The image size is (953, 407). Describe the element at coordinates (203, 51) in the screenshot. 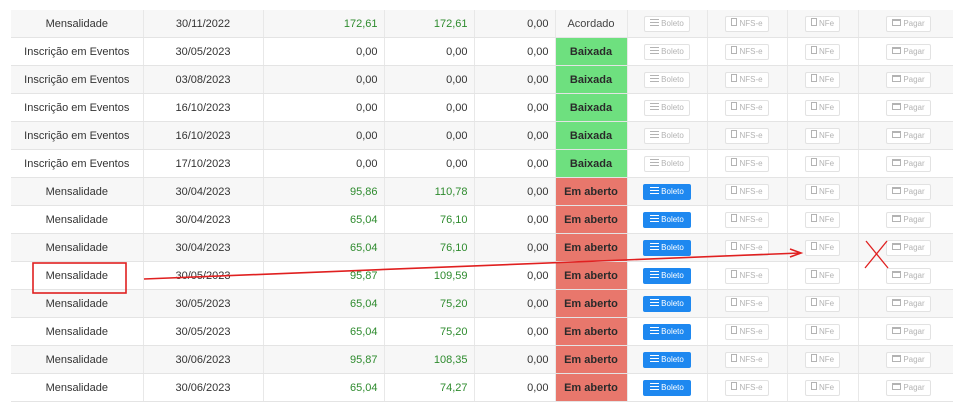

I see `due-date-cell: 30/05/2023` at that location.